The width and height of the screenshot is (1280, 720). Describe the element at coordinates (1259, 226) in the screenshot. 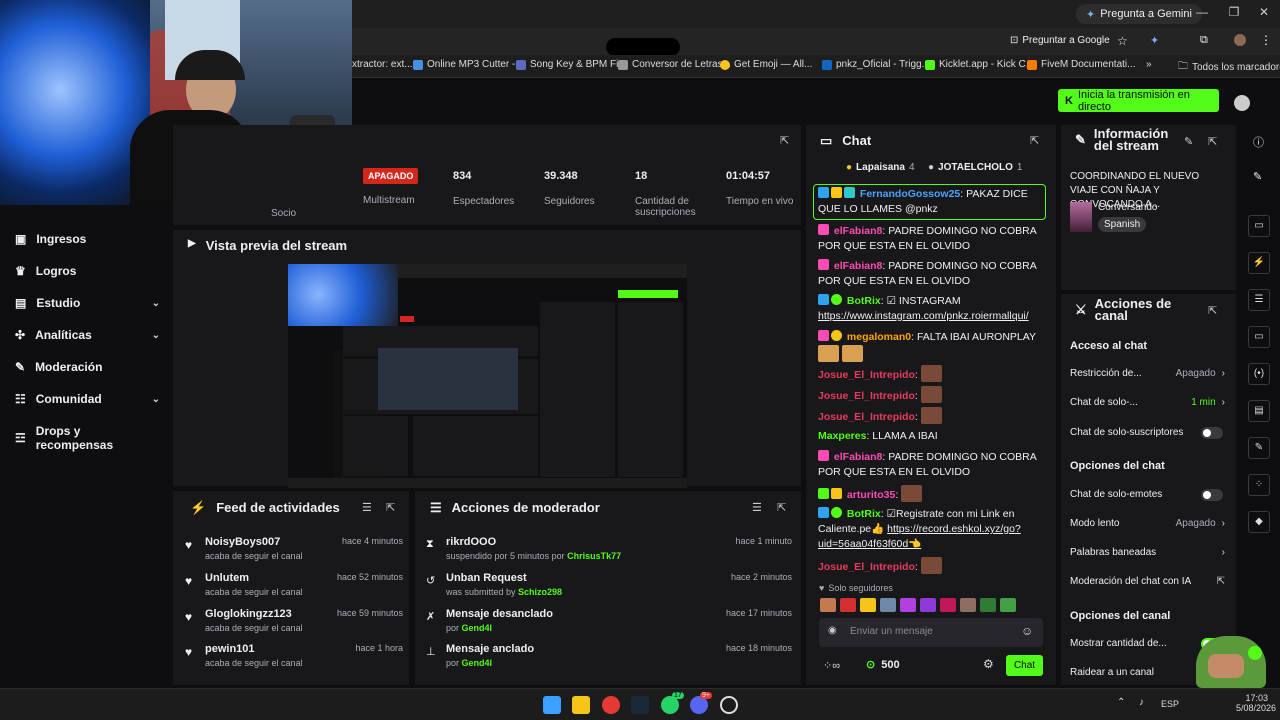

I see `panel-icon: ▭` at that location.